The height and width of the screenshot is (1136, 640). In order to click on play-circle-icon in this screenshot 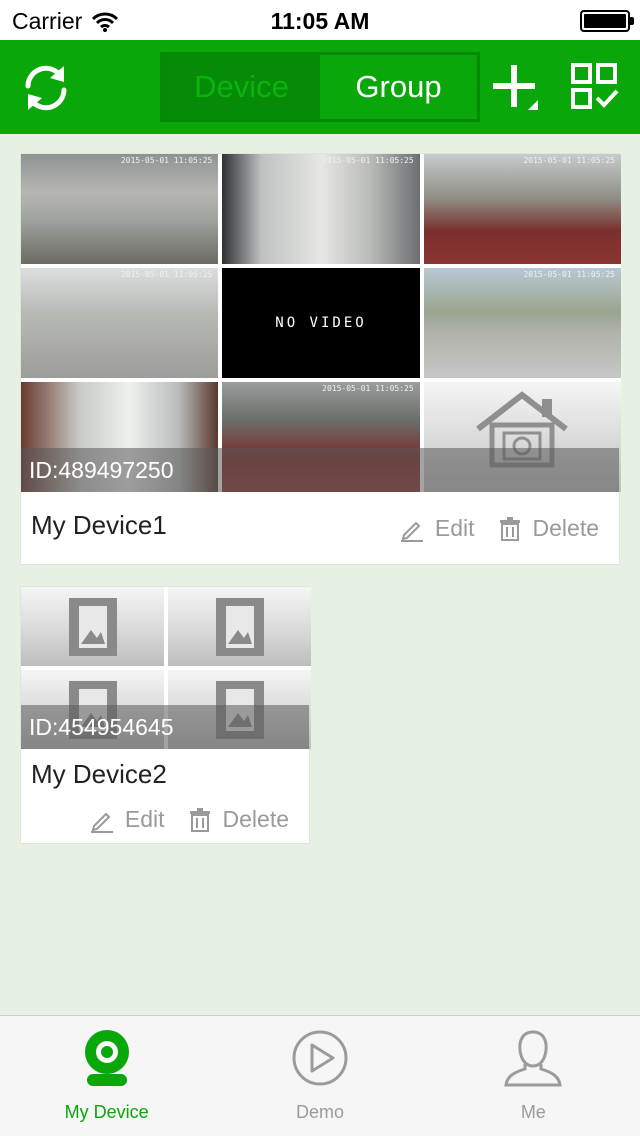, I will do `click(320, 1058)`.